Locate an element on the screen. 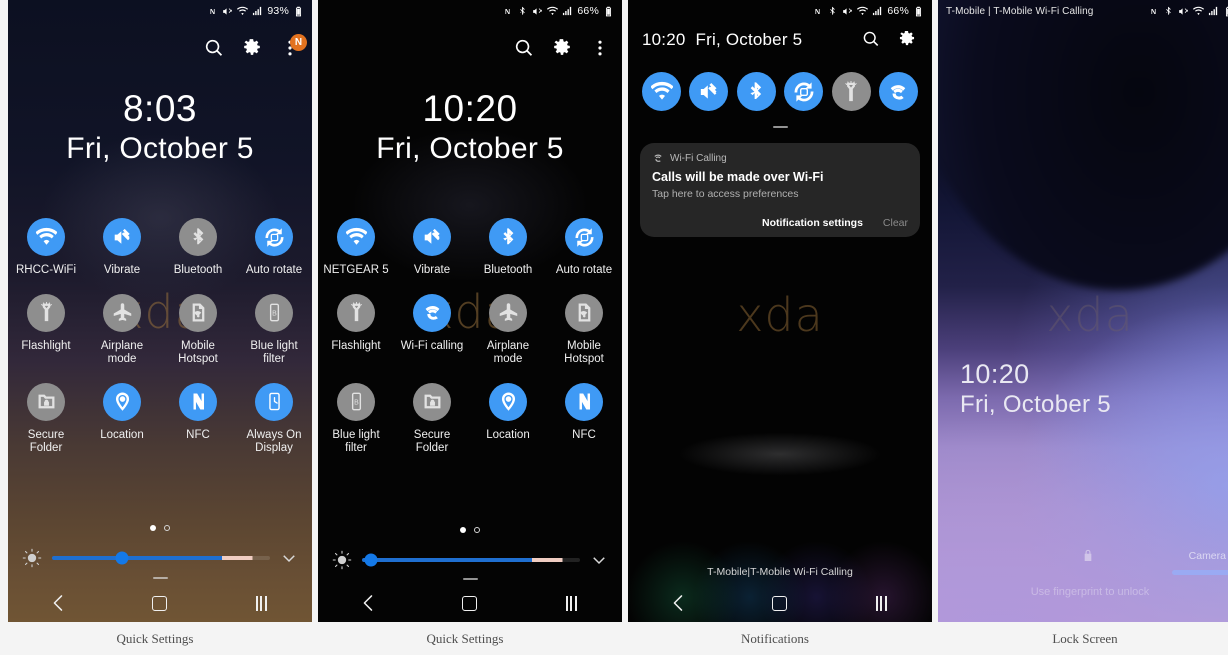 The width and height of the screenshot is (1228, 655). clear-button: Clear is located at coordinates (895, 223).